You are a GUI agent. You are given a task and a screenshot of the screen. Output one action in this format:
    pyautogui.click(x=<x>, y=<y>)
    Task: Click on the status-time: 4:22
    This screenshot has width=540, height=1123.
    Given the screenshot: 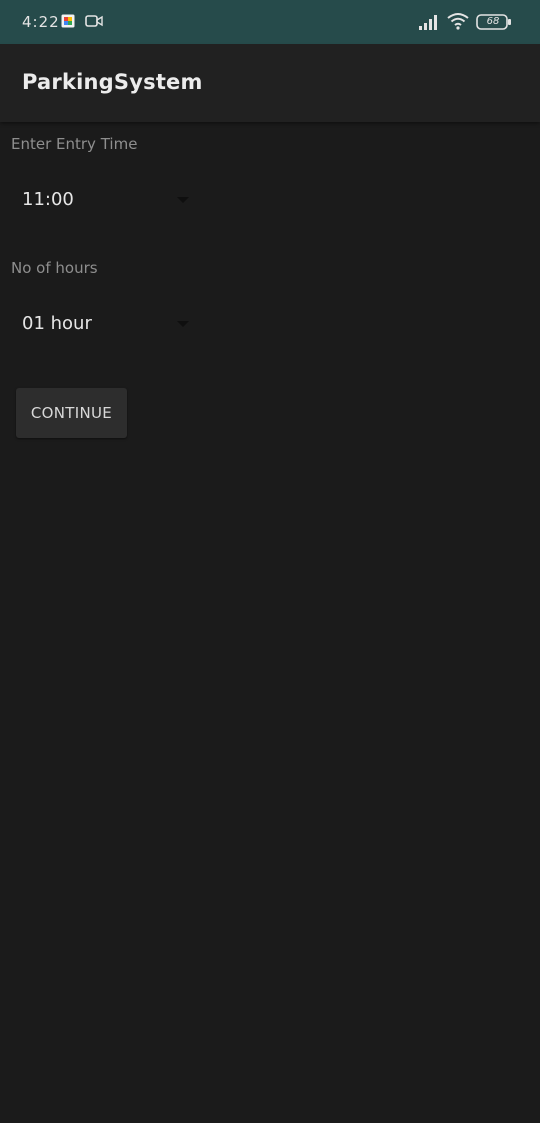 What is the action you would take?
    pyautogui.click(x=41, y=22)
    